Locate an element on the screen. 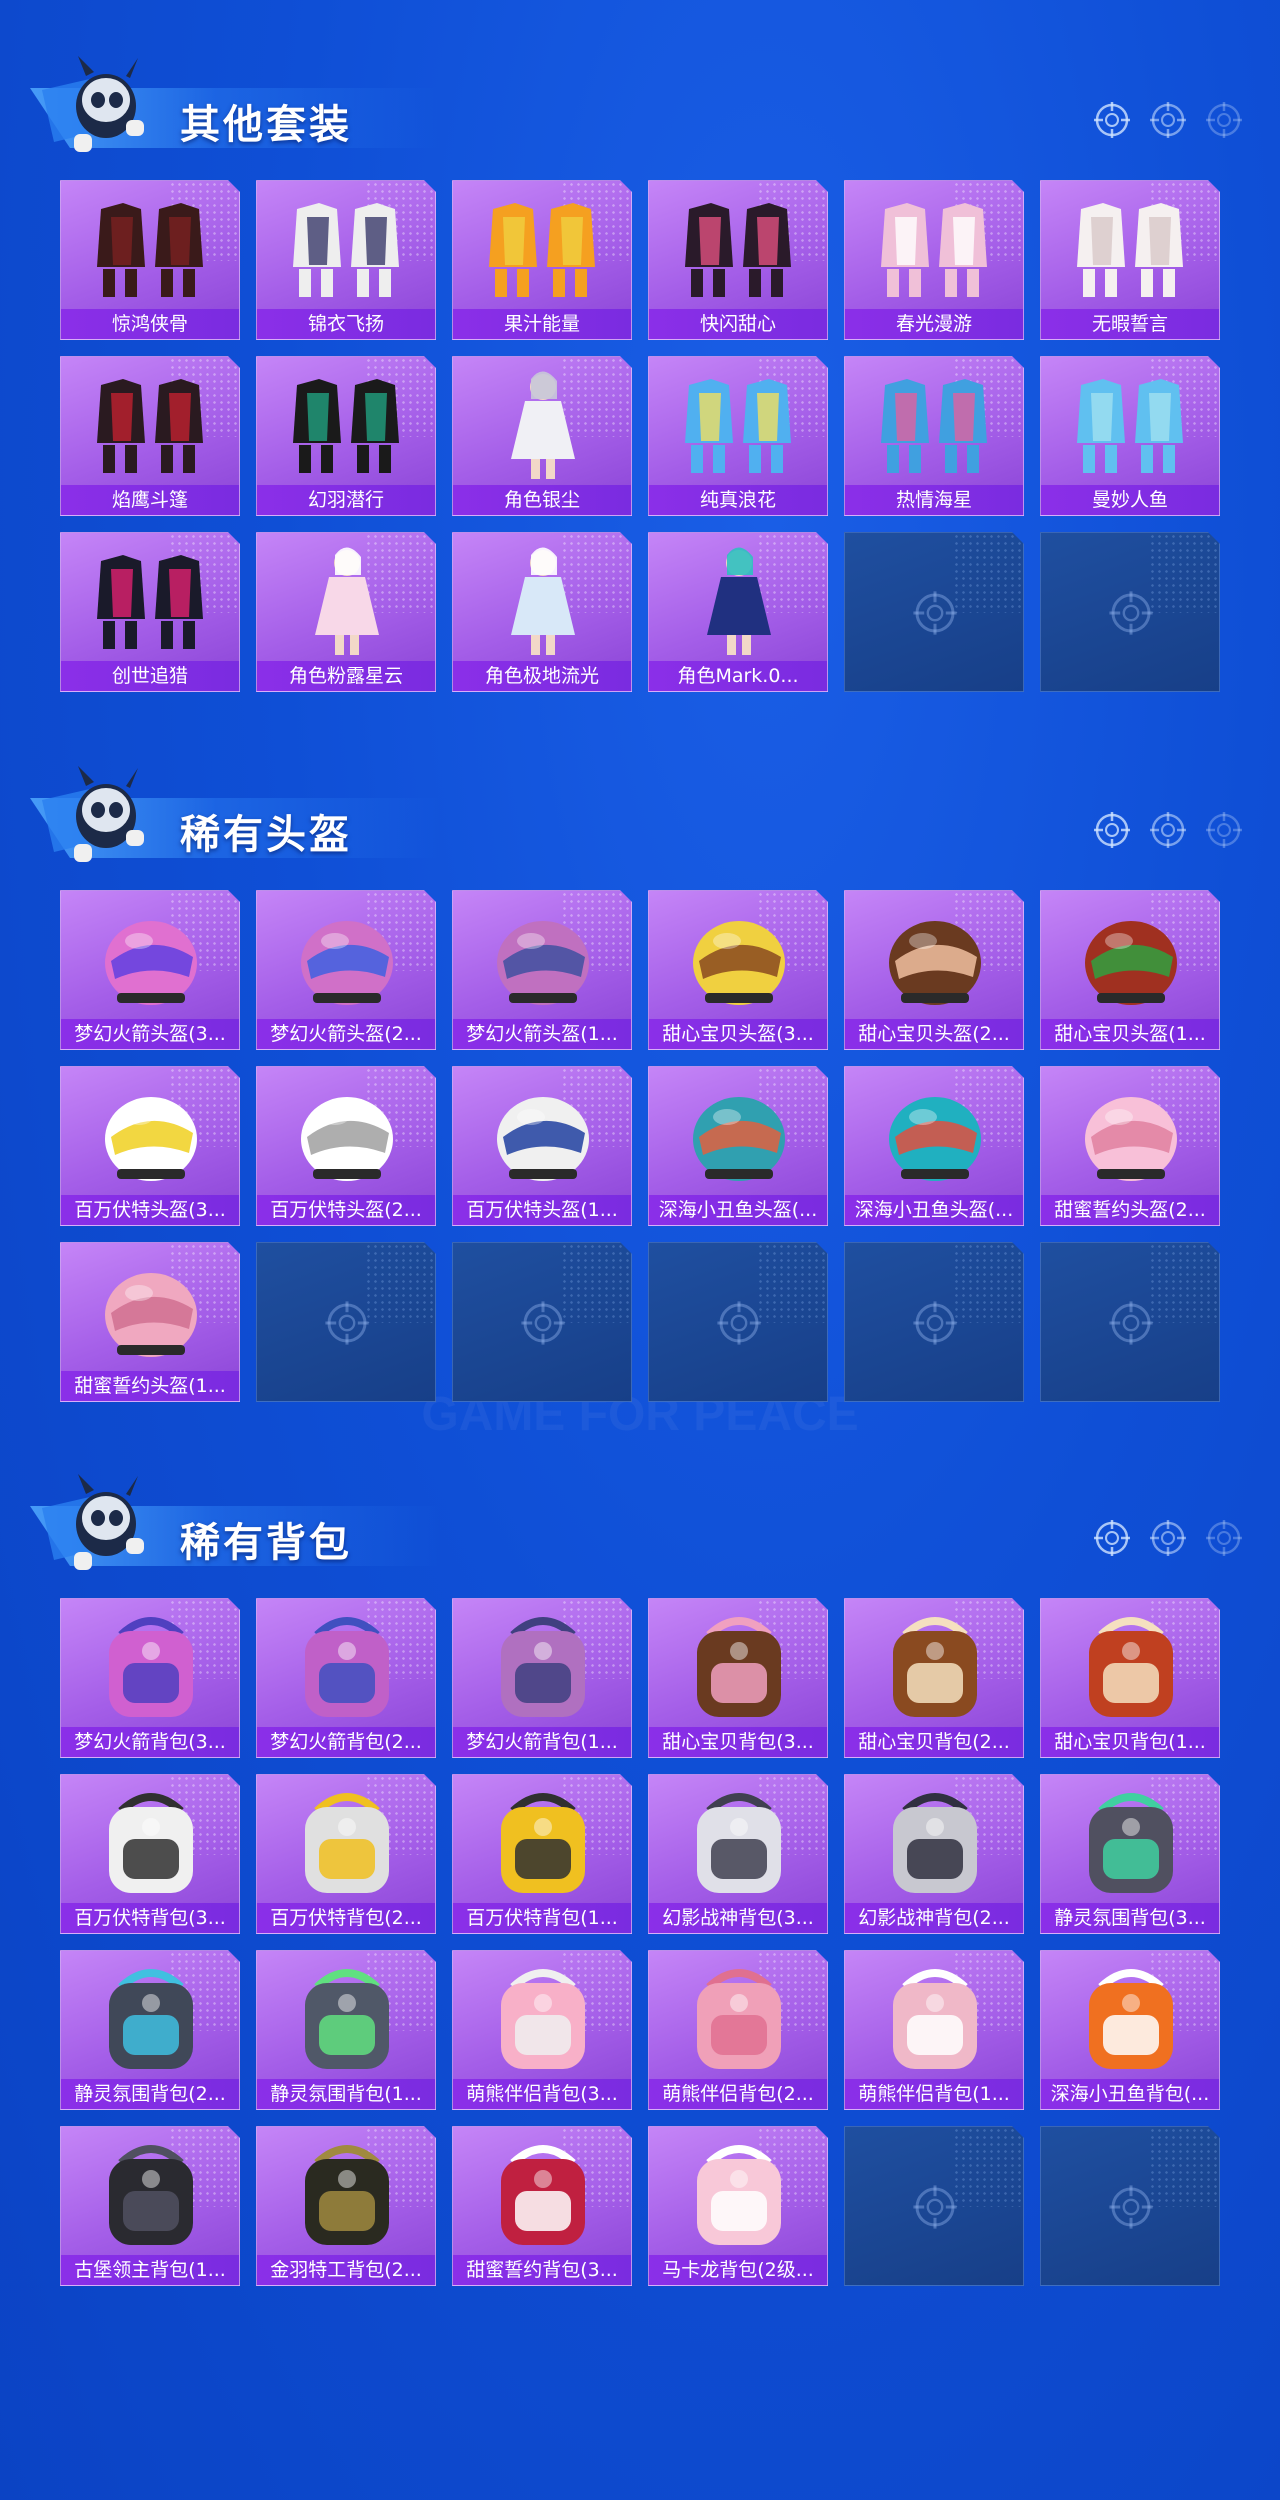  item-label: 惊鸿侠骨 is located at coordinates (150, 324).